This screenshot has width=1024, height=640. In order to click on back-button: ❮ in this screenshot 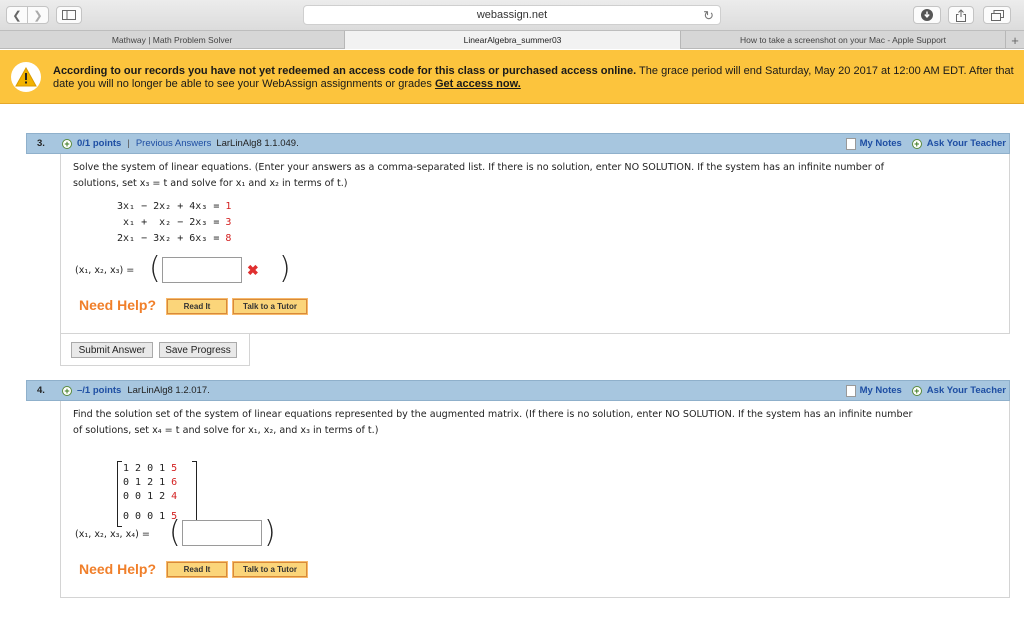, I will do `click(17, 15)`.